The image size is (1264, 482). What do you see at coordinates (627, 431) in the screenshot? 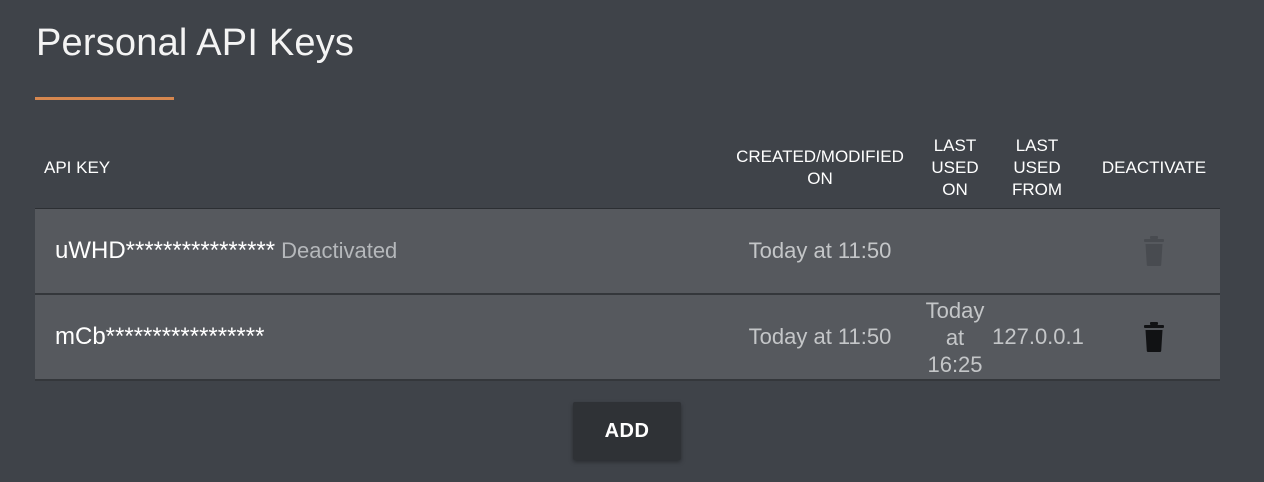
I see `add-button: ADD` at bounding box center [627, 431].